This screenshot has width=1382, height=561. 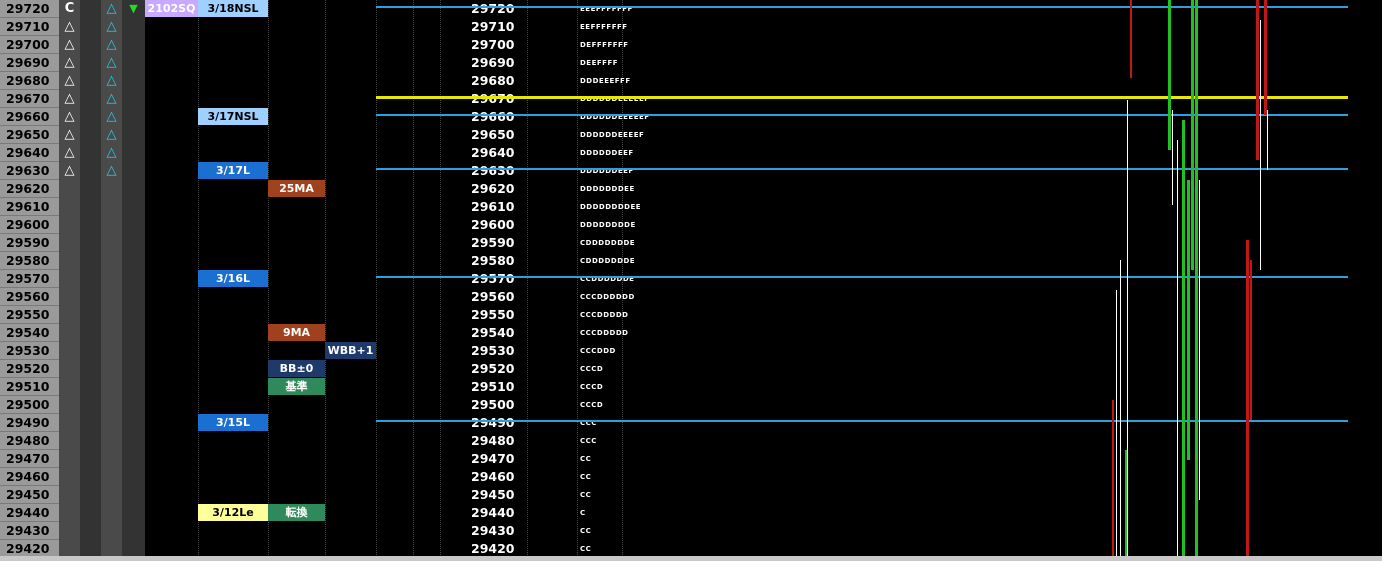 I want to click on price-cell: 29440, so click(x=29, y=513).